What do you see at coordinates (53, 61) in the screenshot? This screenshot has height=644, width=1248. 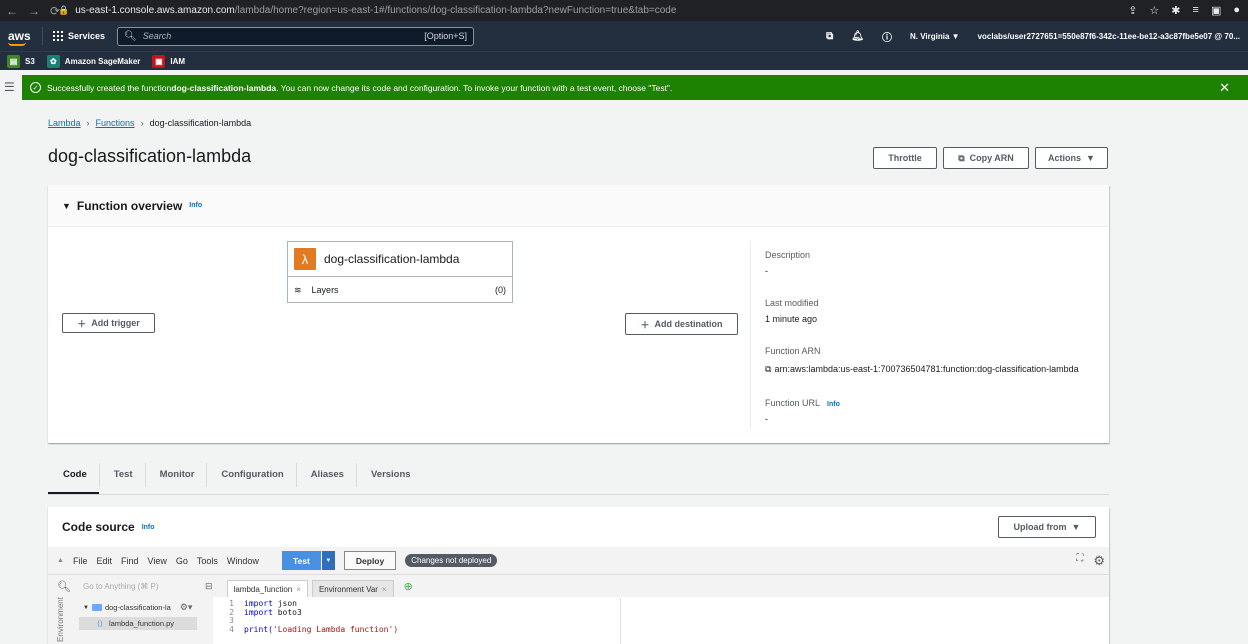 I see `sagemaker-icon: ✿` at bounding box center [53, 61].